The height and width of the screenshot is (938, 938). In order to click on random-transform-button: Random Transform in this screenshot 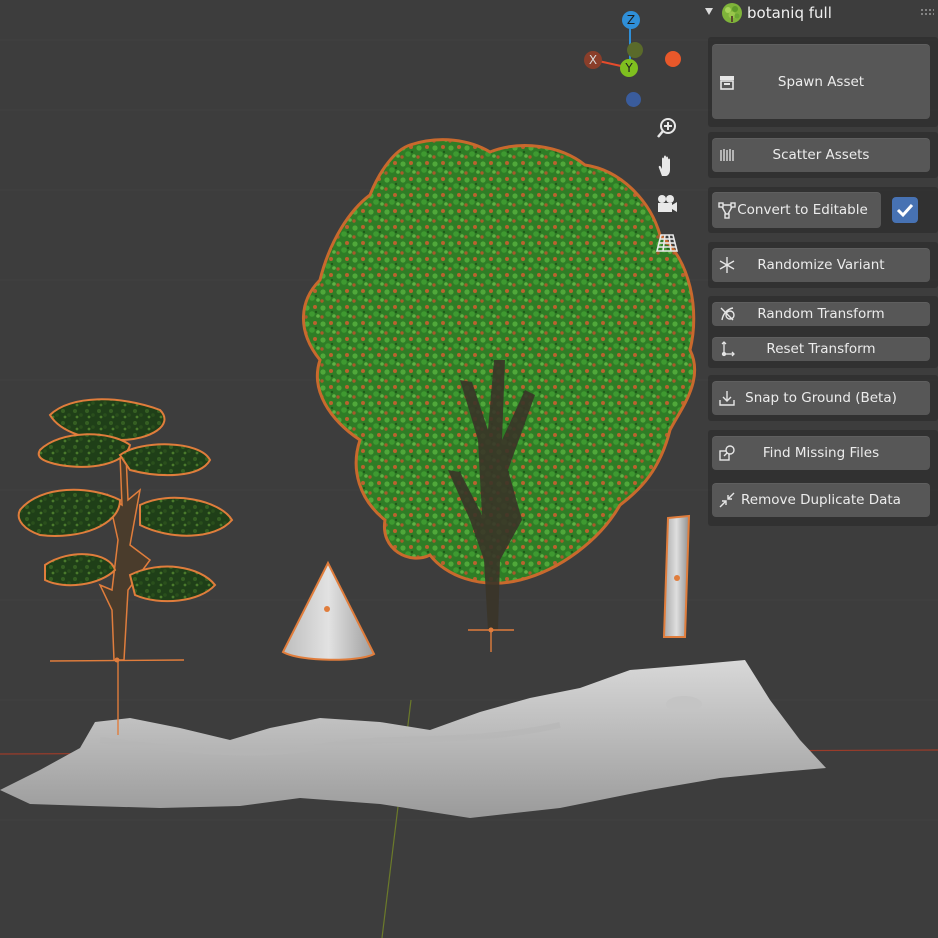, I will do `click(821, 314)`.